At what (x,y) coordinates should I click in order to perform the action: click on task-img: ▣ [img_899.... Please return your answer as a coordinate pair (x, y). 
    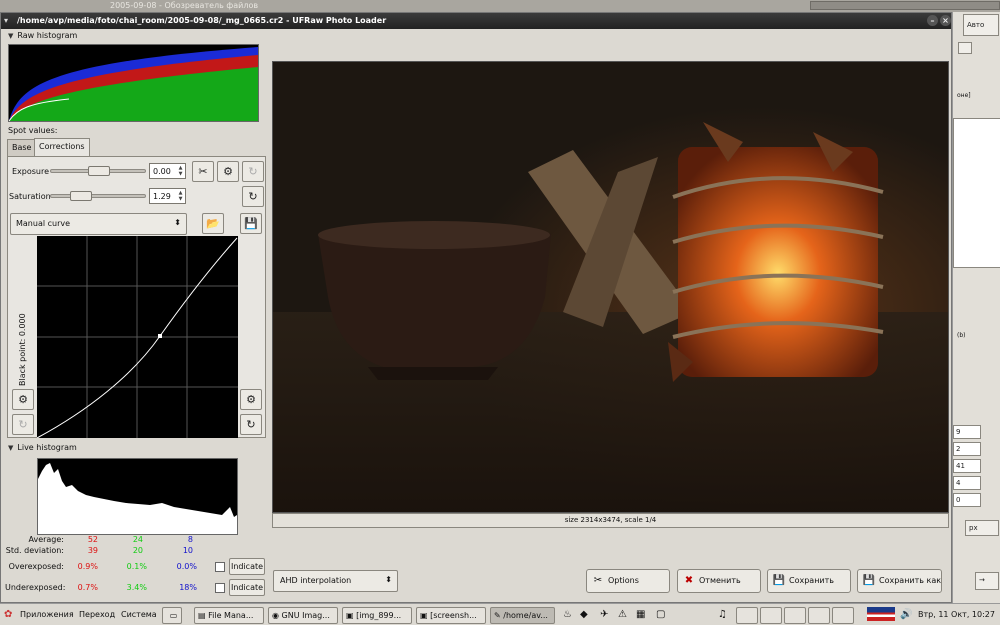
    Looking at the image, I should click on (377, 615).